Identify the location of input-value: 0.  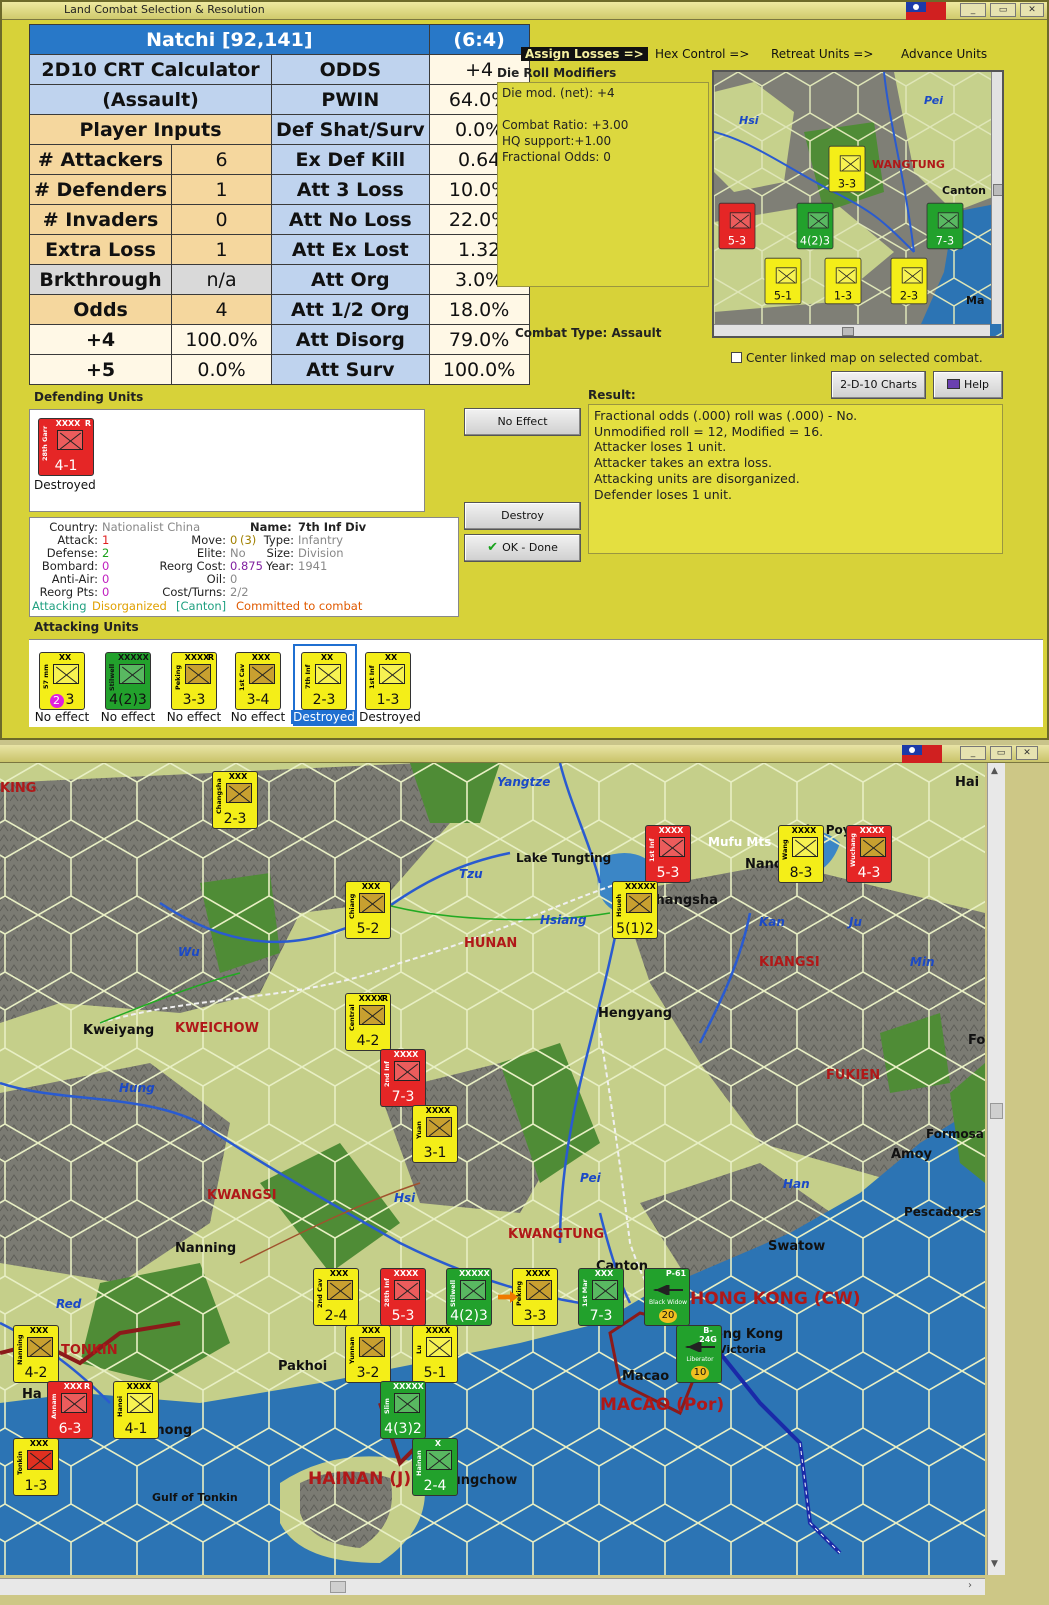
(222, 219).